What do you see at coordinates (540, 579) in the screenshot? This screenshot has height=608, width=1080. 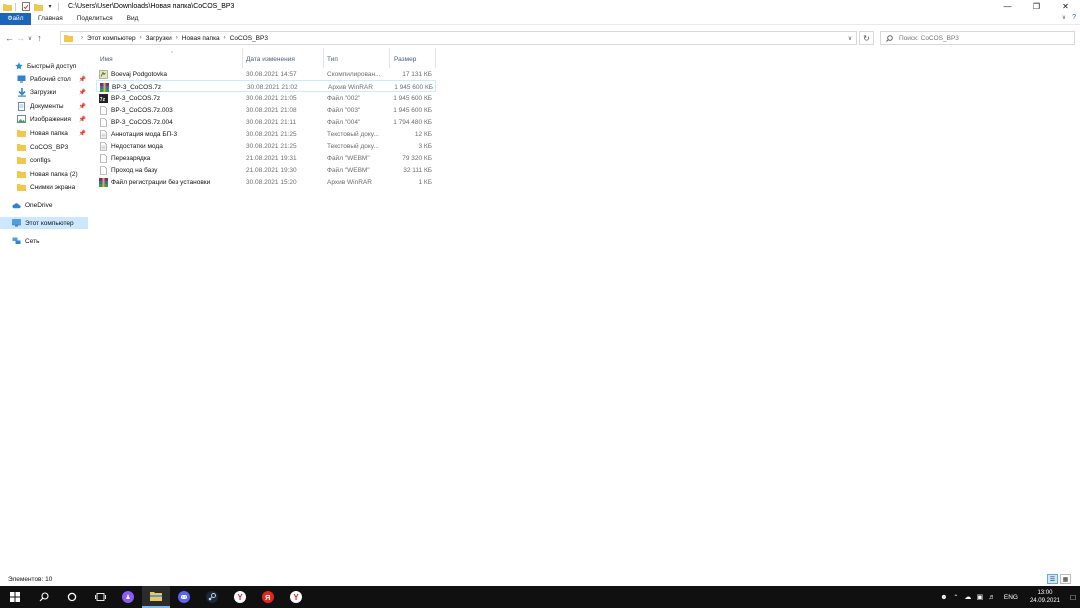 I see `status-bar: Элементов: 10 ☰ ▦` at bounding box center [540, 579].